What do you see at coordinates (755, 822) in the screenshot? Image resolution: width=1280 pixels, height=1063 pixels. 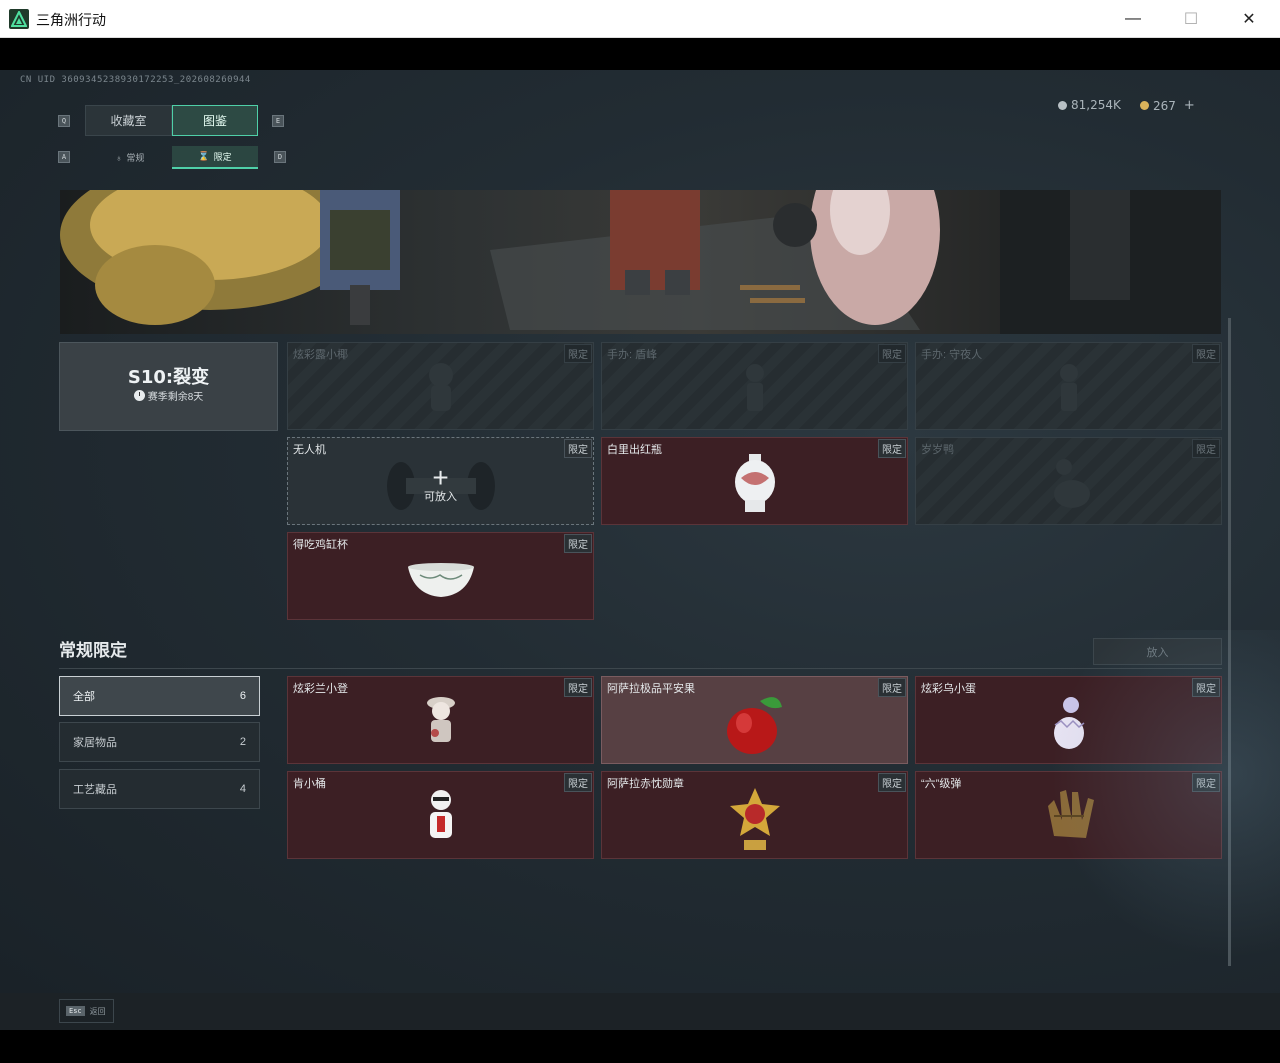 I see `medal-icon` at bounding box center [755, 822].